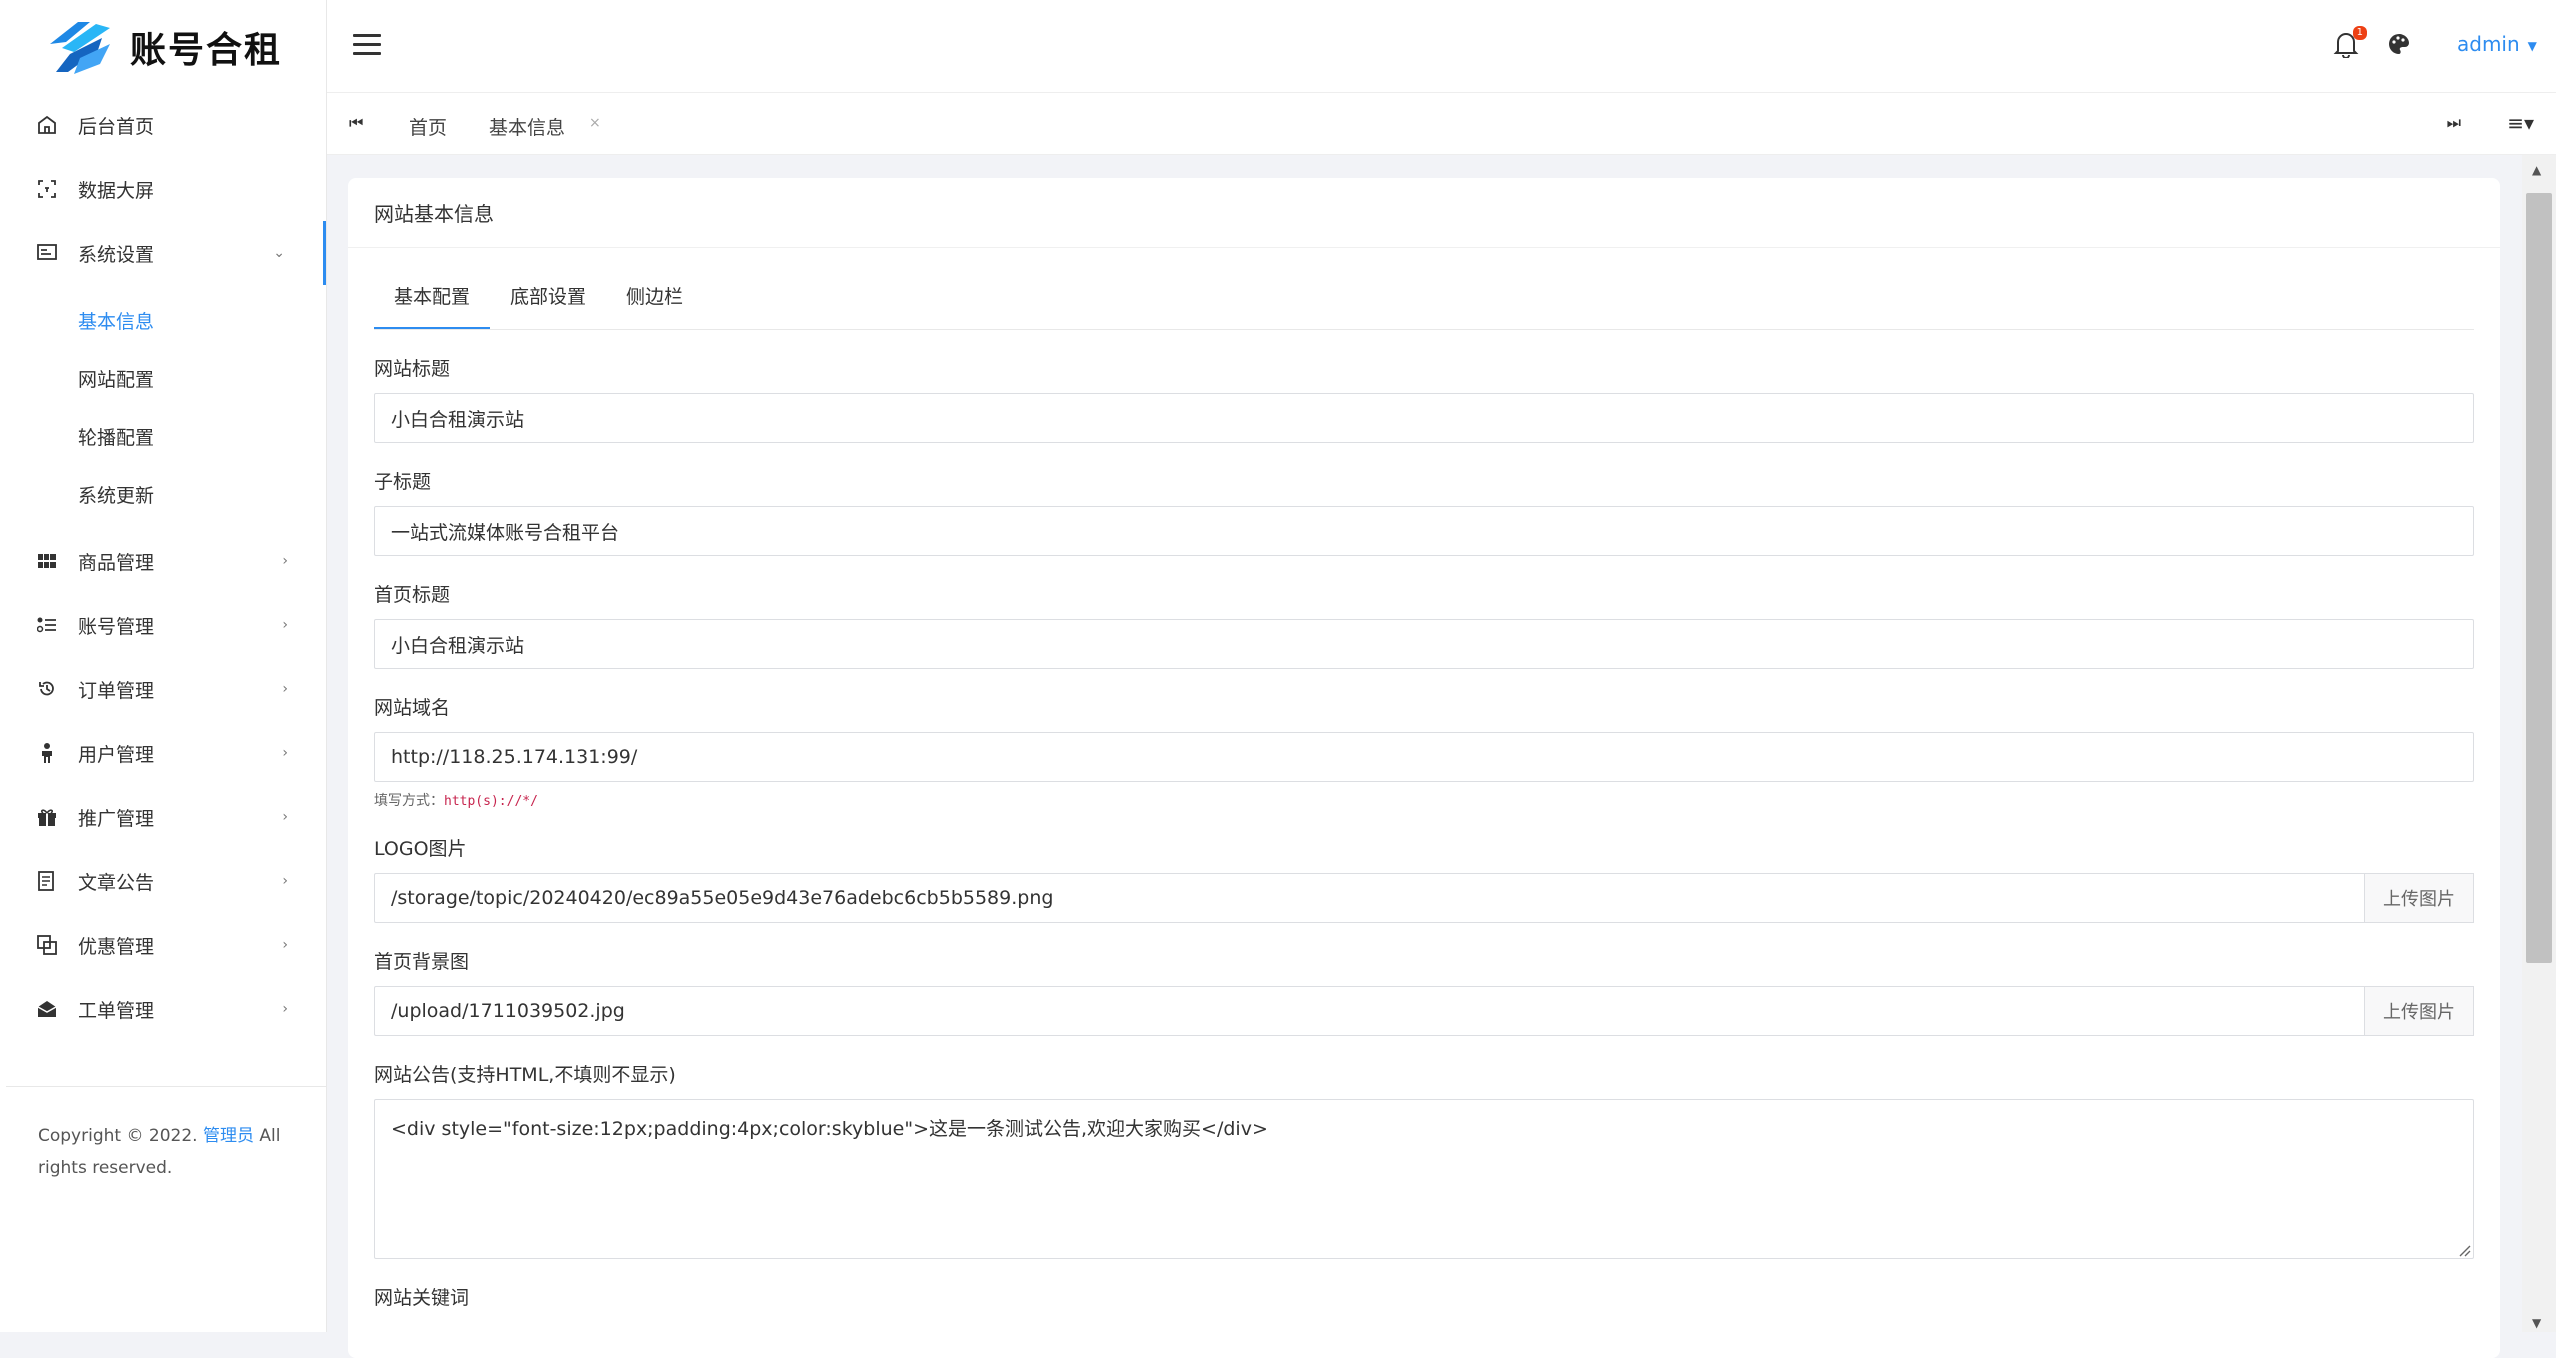  Describe the element at coordinates (412, 595) in the screenshot. I see `home-title-label: 首页标题` at that location.